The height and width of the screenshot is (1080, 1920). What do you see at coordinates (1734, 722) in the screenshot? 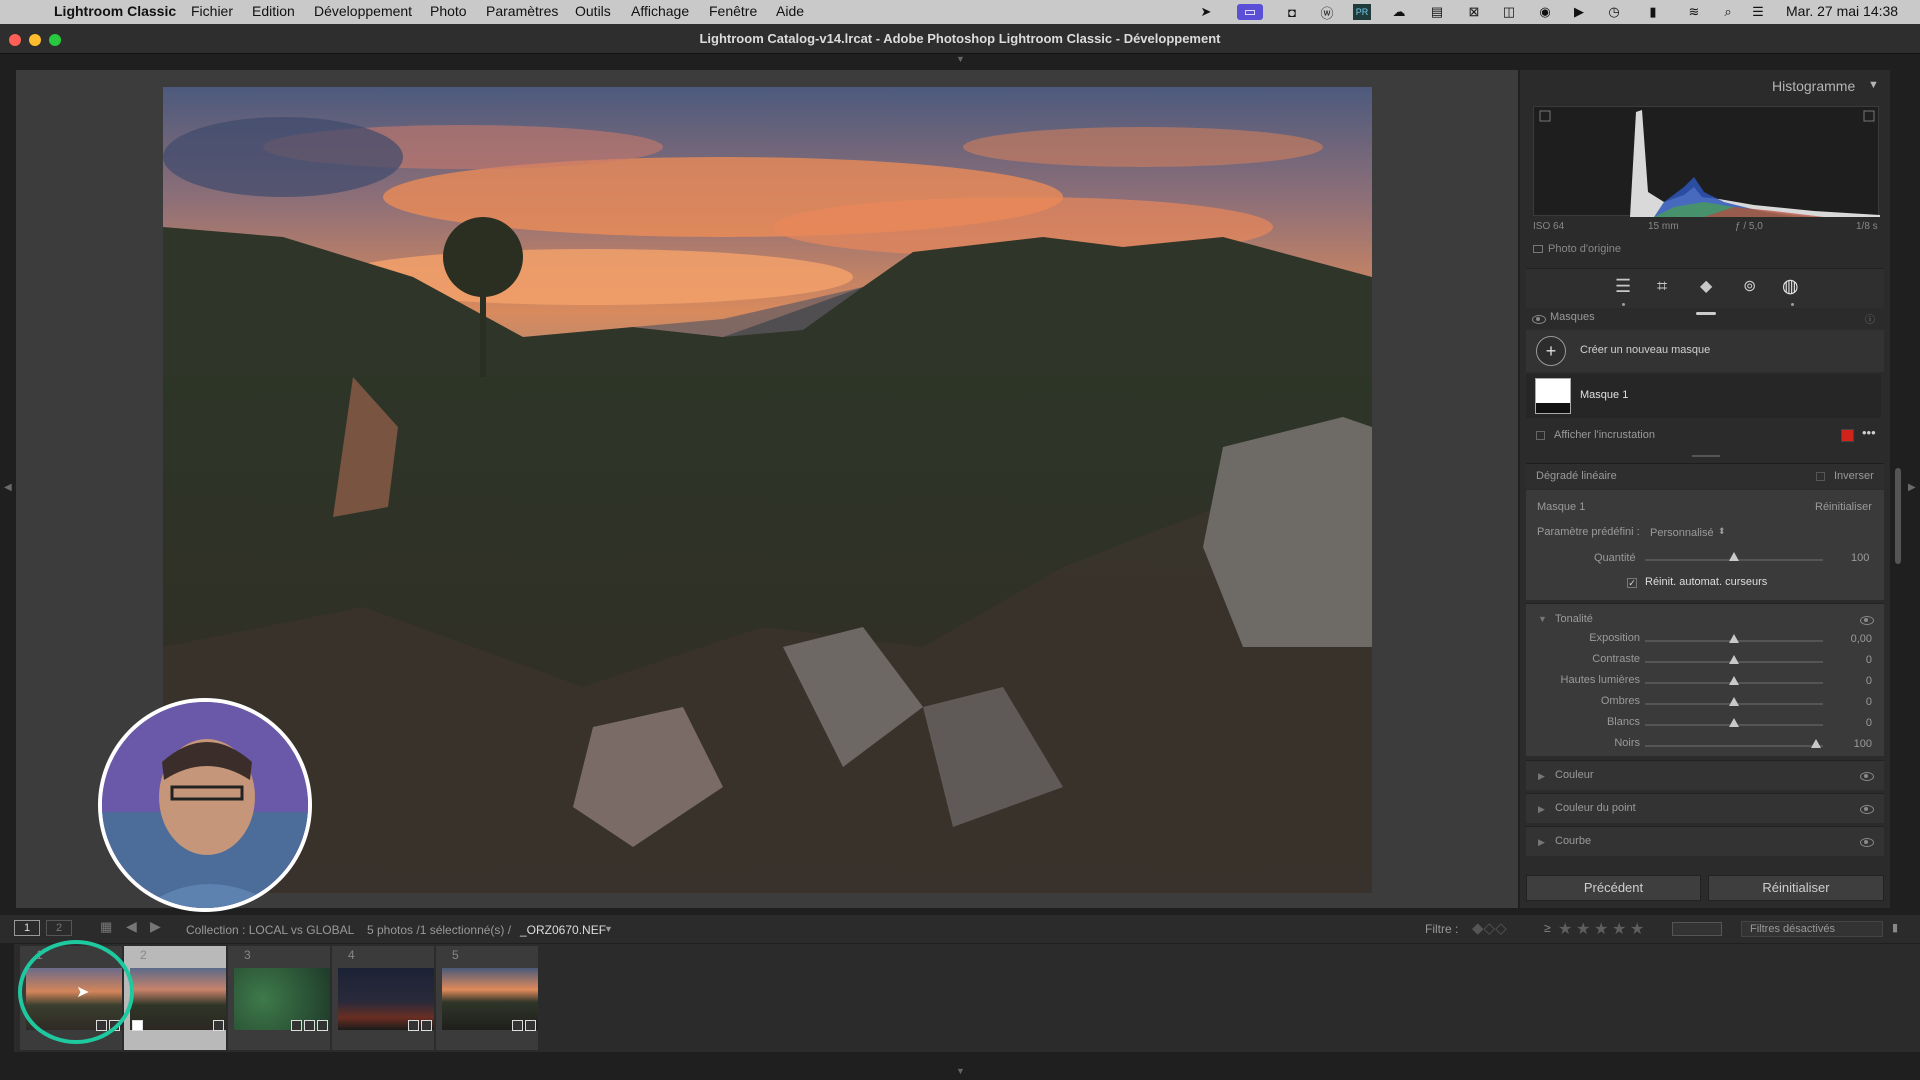
I see `slider-whites-thumb` at bounding box center [1734, 722].